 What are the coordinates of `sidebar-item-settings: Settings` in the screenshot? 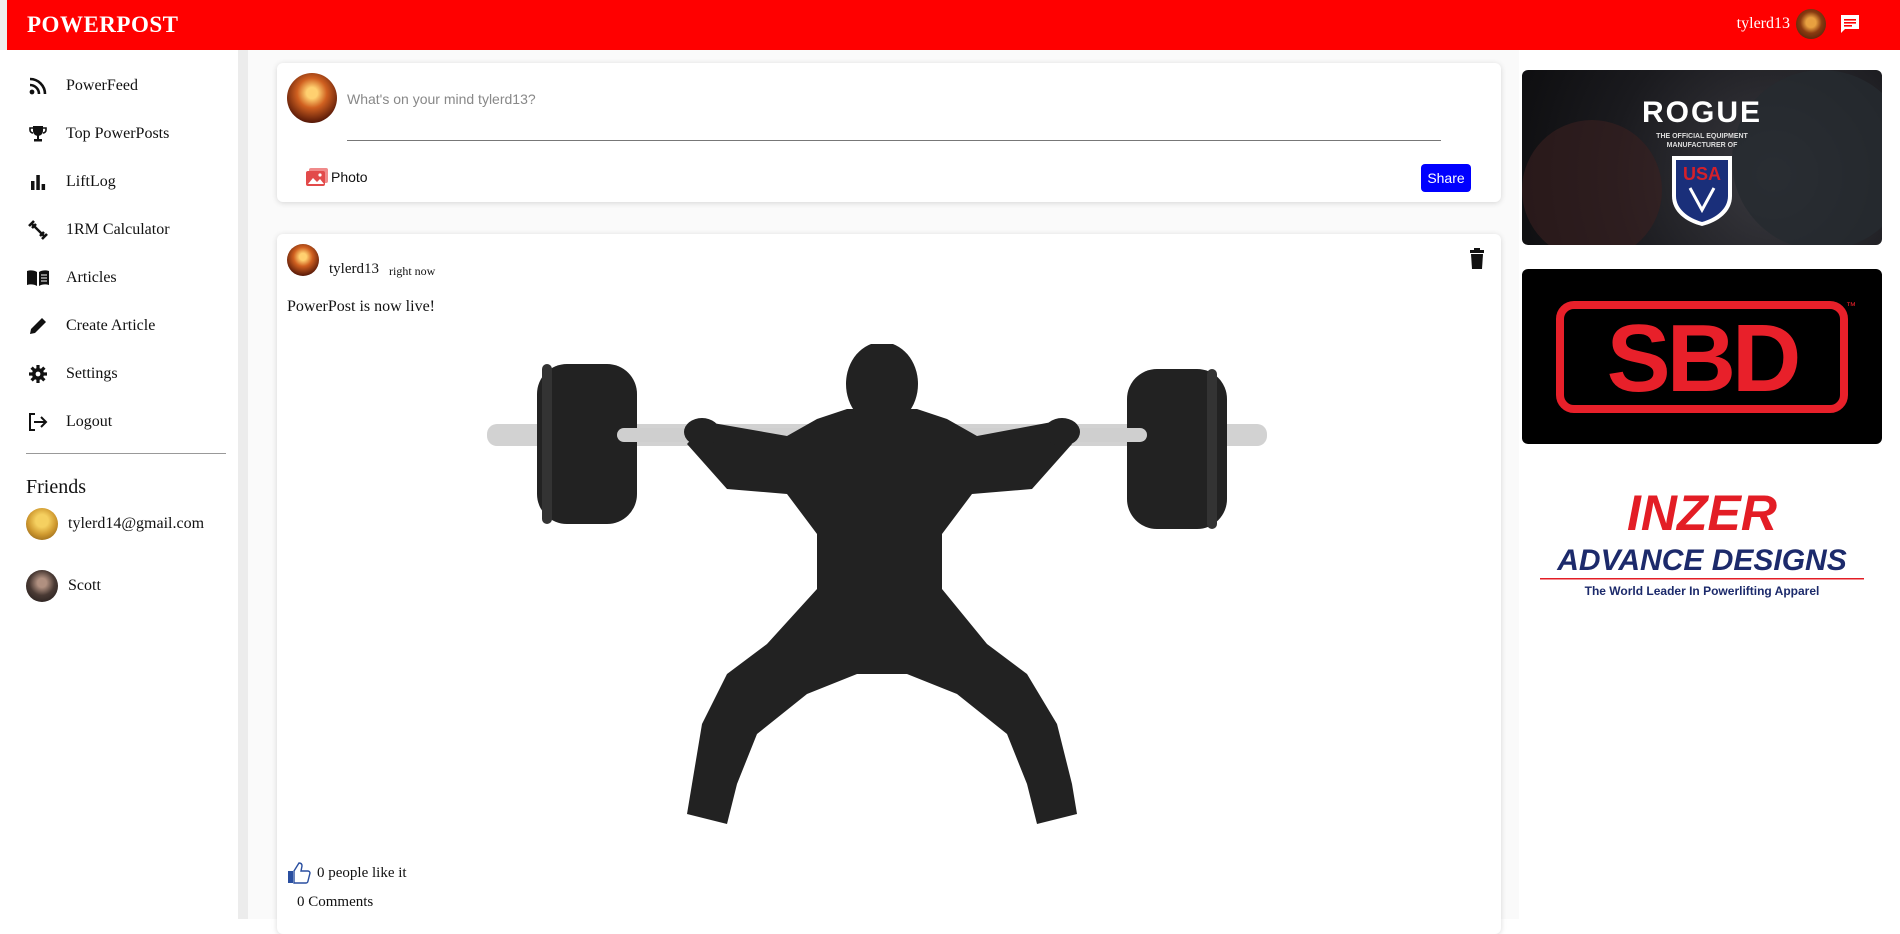 It's located at (72, 374).